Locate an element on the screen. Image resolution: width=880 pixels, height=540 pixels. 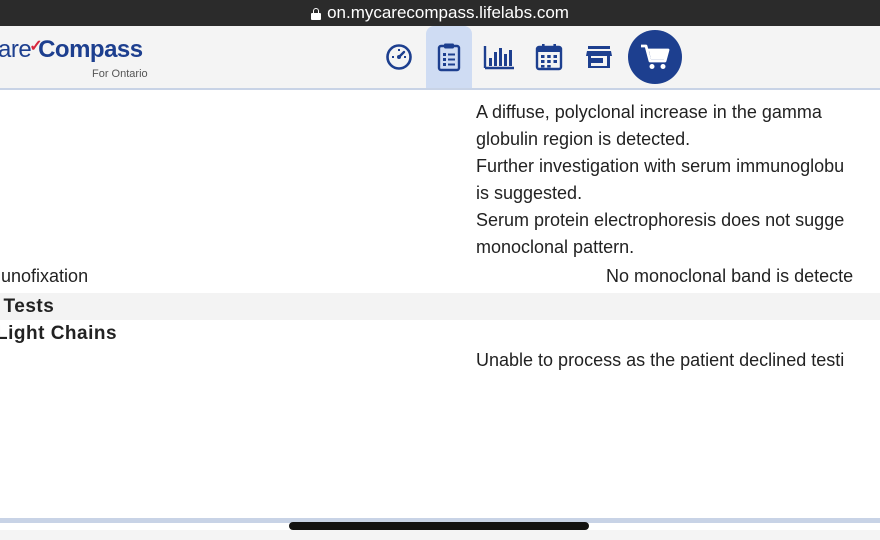
light-chains-heading: Light Chains is located at coordinates (59, 333).